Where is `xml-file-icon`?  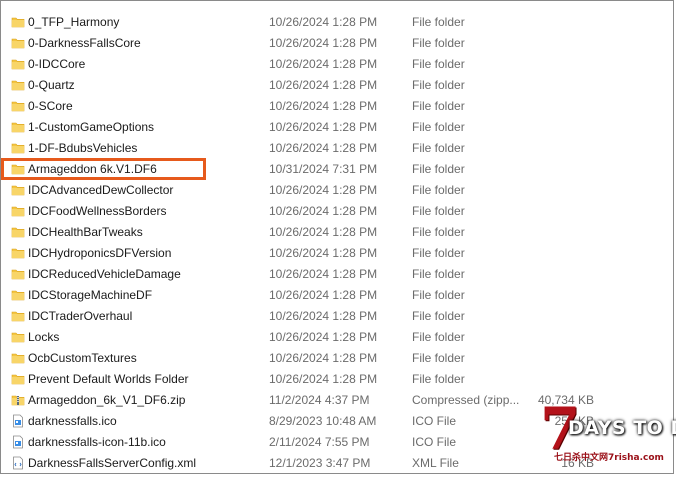 xml-file-icon is located at coordinates (18, 463).